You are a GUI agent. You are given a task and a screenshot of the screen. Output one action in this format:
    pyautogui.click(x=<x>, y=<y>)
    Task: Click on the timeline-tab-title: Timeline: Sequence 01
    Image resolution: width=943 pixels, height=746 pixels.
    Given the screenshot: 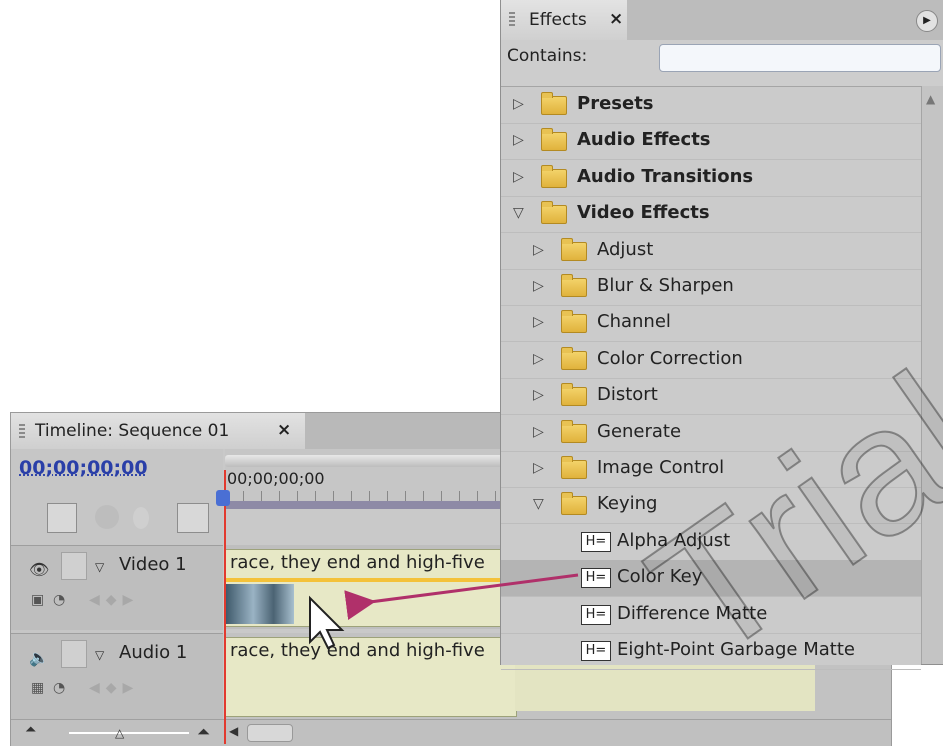 What is the action you would take?
    pyautogui.click(x=132, y=431)
    